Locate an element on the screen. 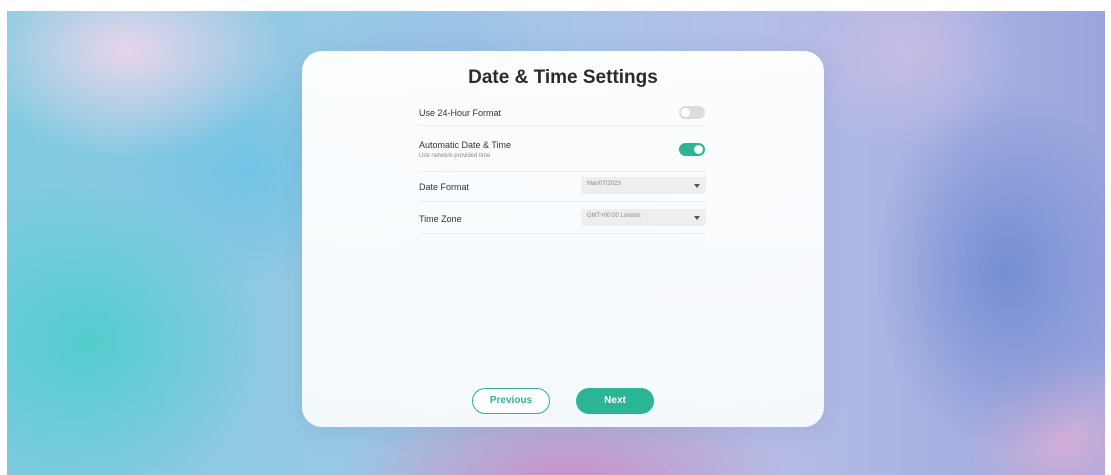 This screenshot has height=475, width=1111. previous-button: Previous is located at coordinates (511, 401).